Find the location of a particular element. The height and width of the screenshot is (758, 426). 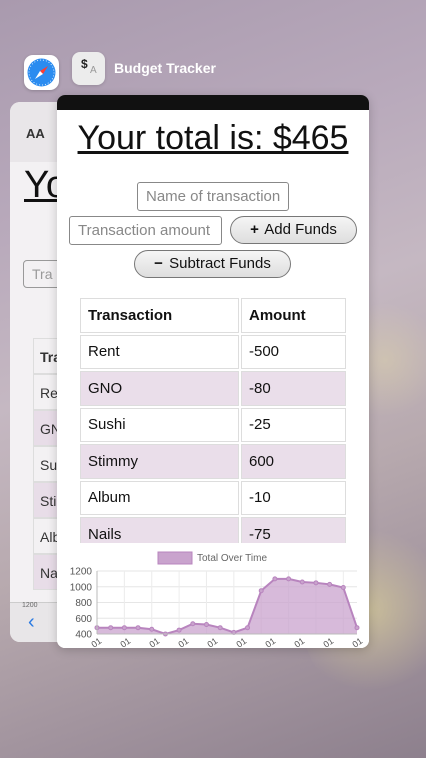

table-row: Sushi -25 is located at coordinates (213, 424).